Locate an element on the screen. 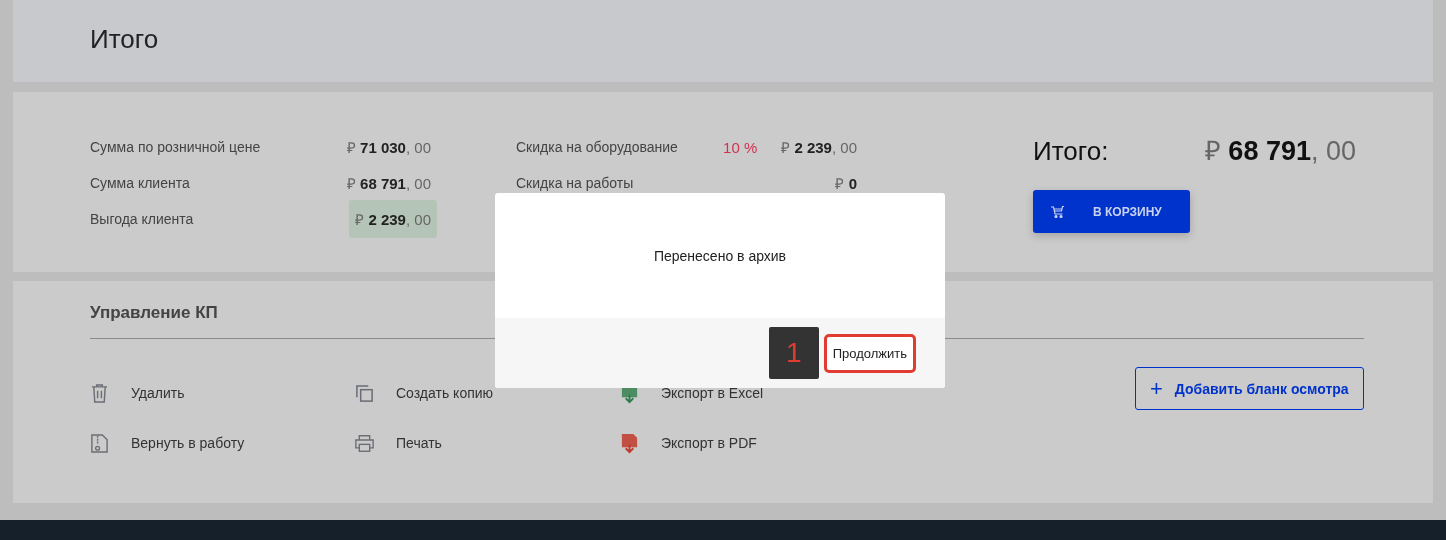 This screenshot has width=1446, height=540. summary-label: Сумма по розничной цене is located at coordinates (175, 147).